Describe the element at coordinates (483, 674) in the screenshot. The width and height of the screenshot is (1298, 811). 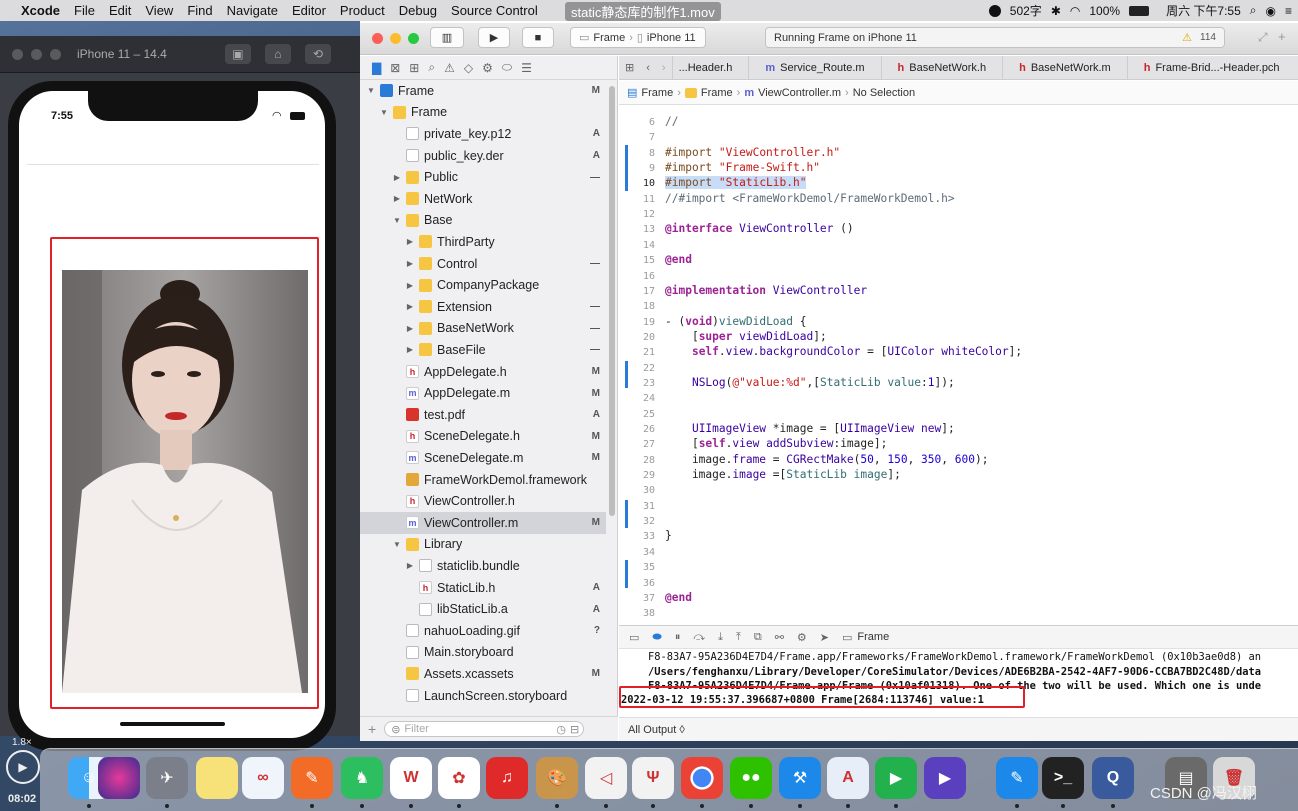
I see `tree-row: Assets.xcassets M` at that location.